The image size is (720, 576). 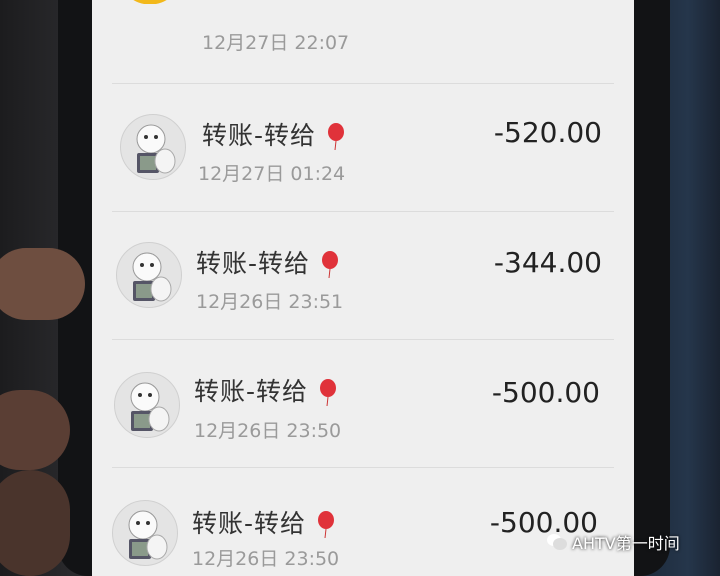 I want to click on list-item: 12月27日 22:07, so click(x=363, y=42).